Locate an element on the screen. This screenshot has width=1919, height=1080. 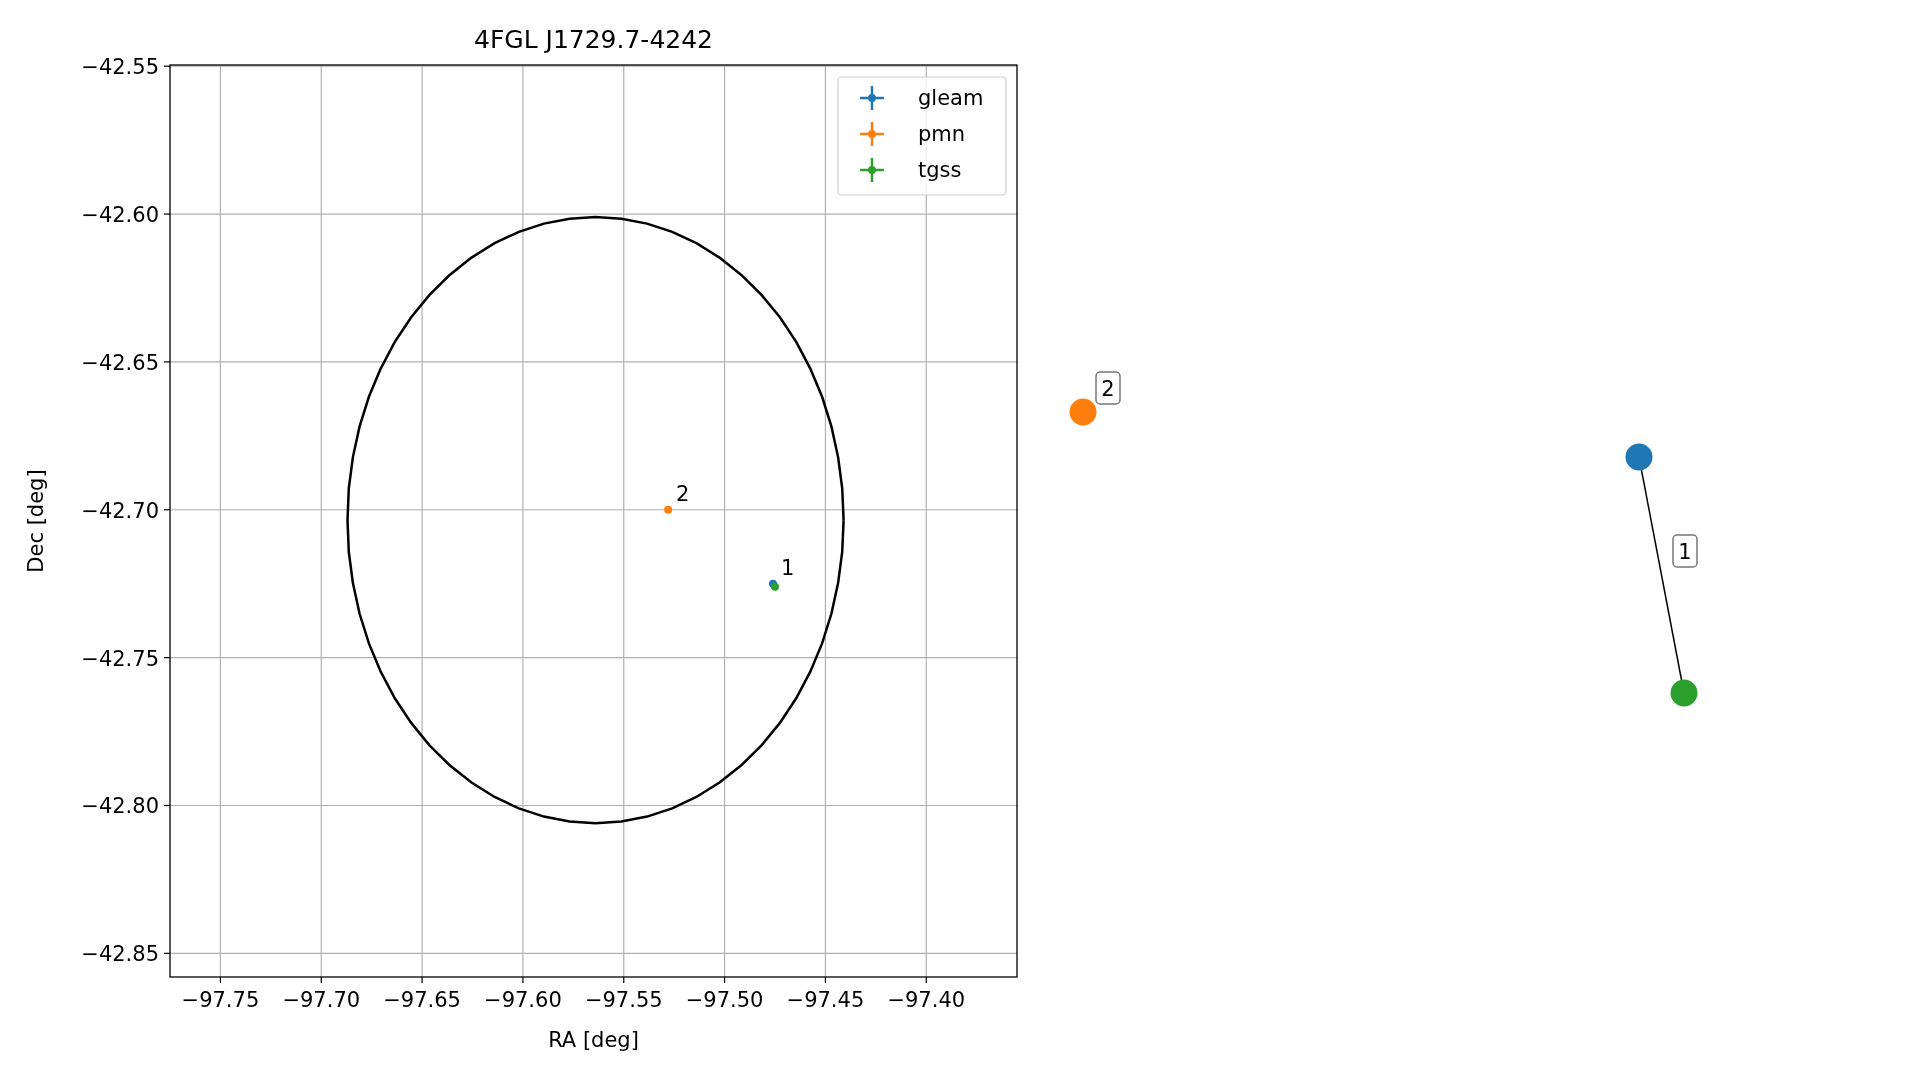
legend-label: tgss is located at coordinates (940, 170).